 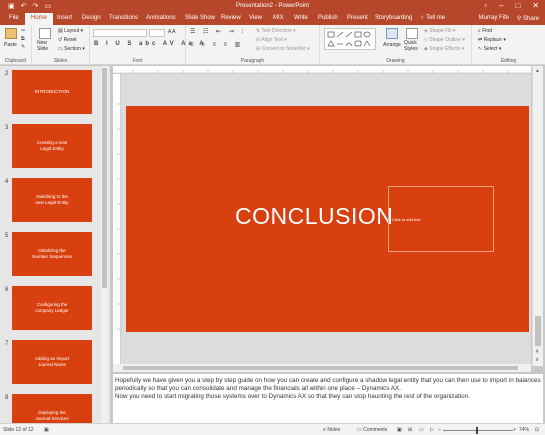 I want to click on horizontal-scrollbar, so click(x=322, y=368).